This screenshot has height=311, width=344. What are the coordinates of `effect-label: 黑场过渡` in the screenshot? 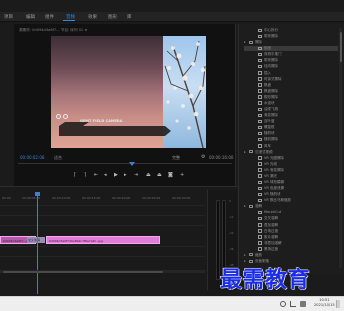 It's located at (271, 248).